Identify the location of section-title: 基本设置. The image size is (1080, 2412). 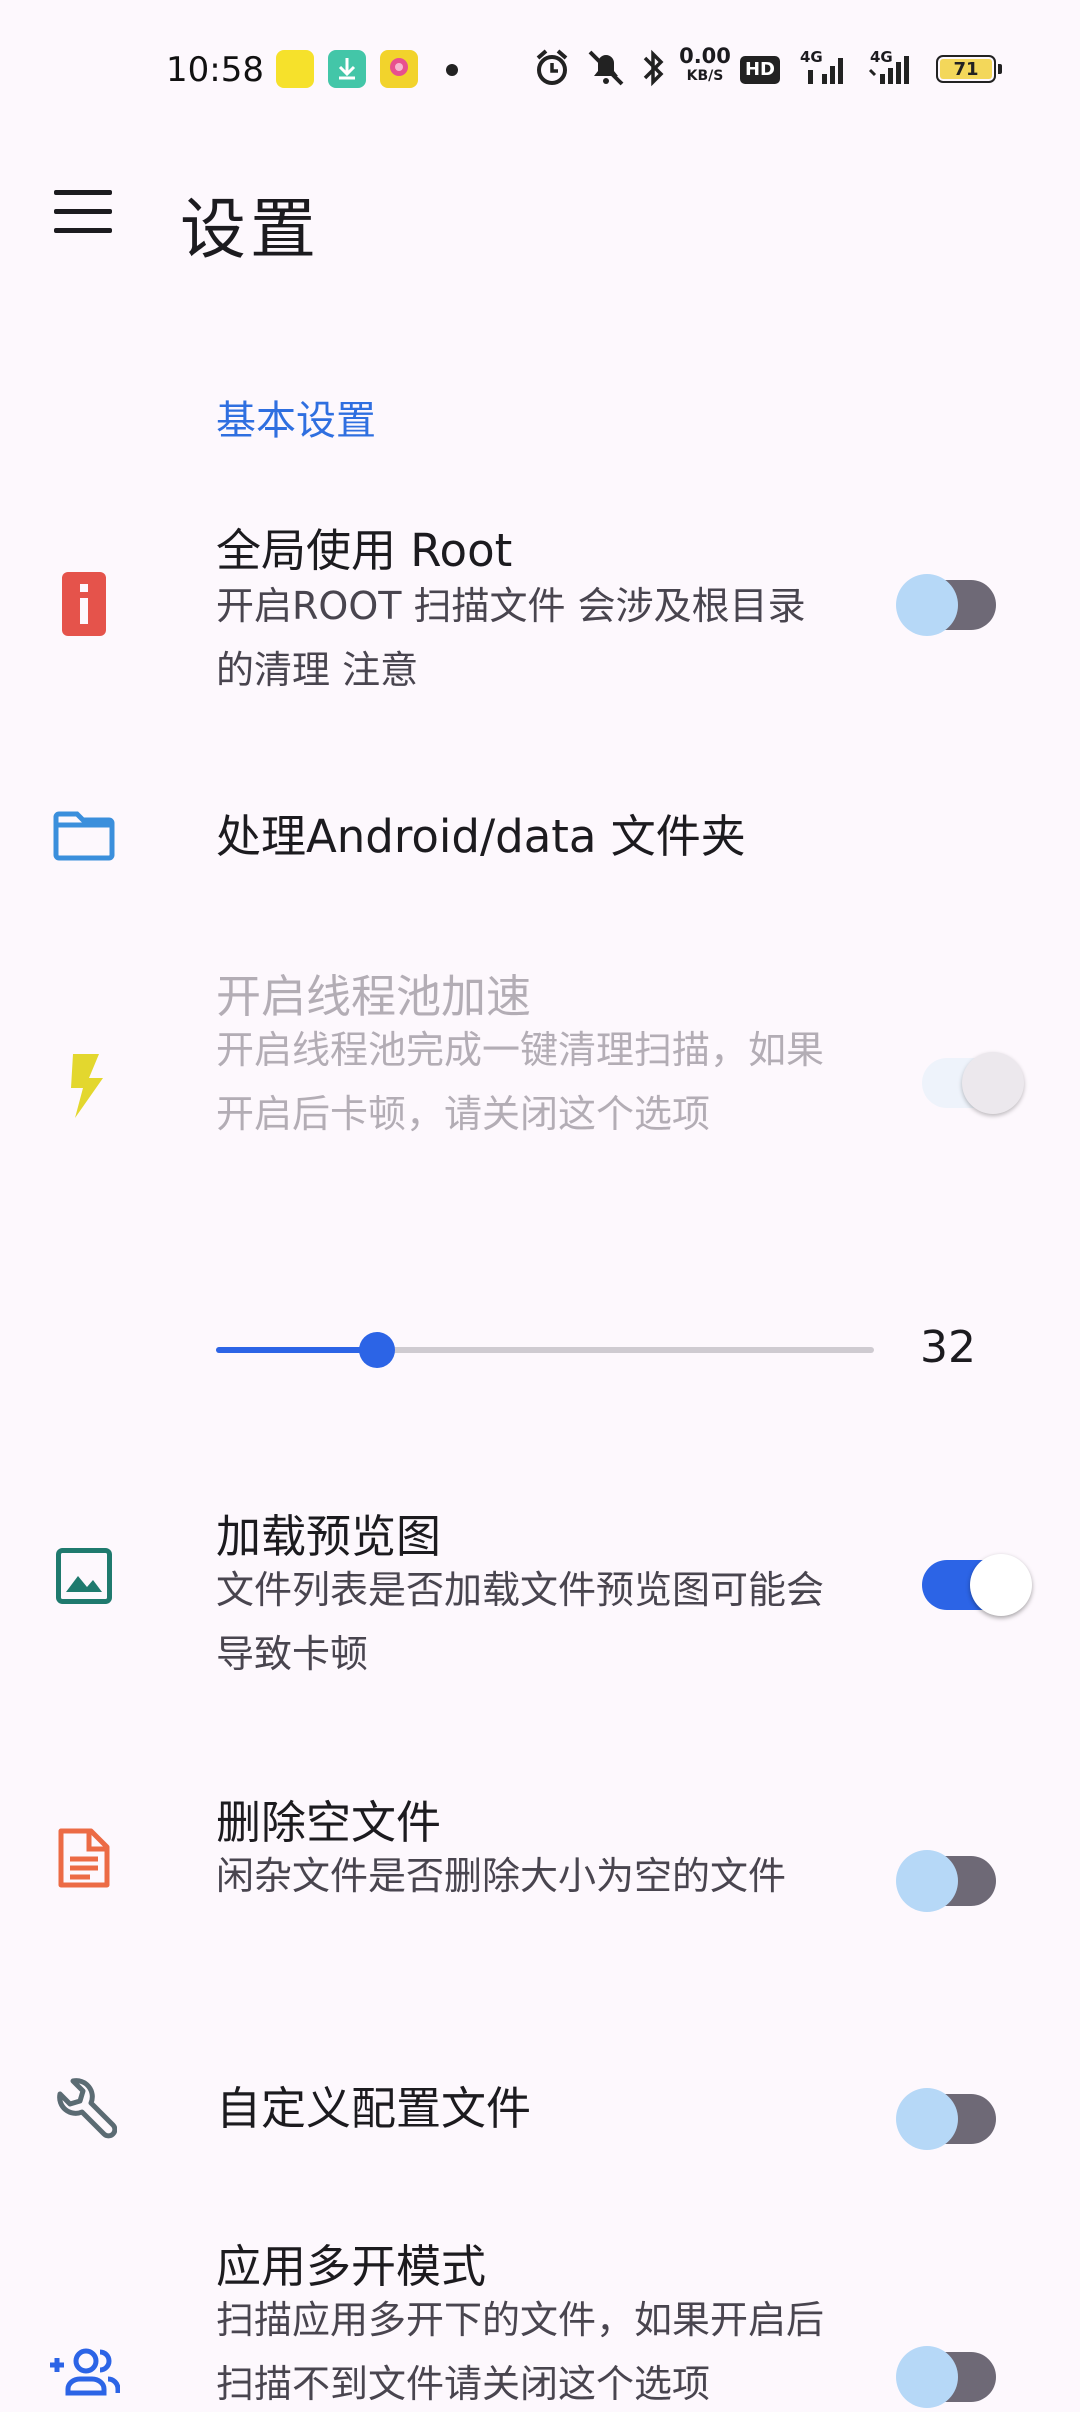
(296, 421).